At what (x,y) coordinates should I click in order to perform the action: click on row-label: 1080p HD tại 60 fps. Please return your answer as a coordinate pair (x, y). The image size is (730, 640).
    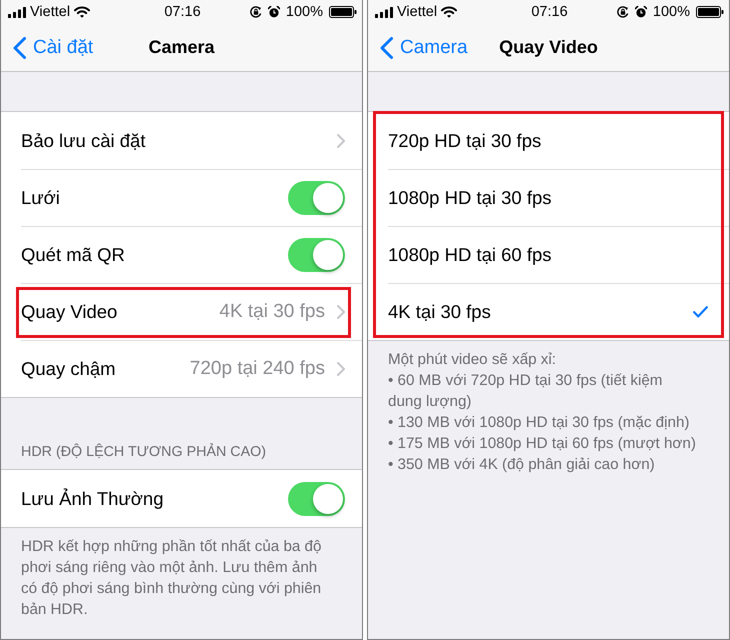
    Looking at the image, I should click on (470, 255).